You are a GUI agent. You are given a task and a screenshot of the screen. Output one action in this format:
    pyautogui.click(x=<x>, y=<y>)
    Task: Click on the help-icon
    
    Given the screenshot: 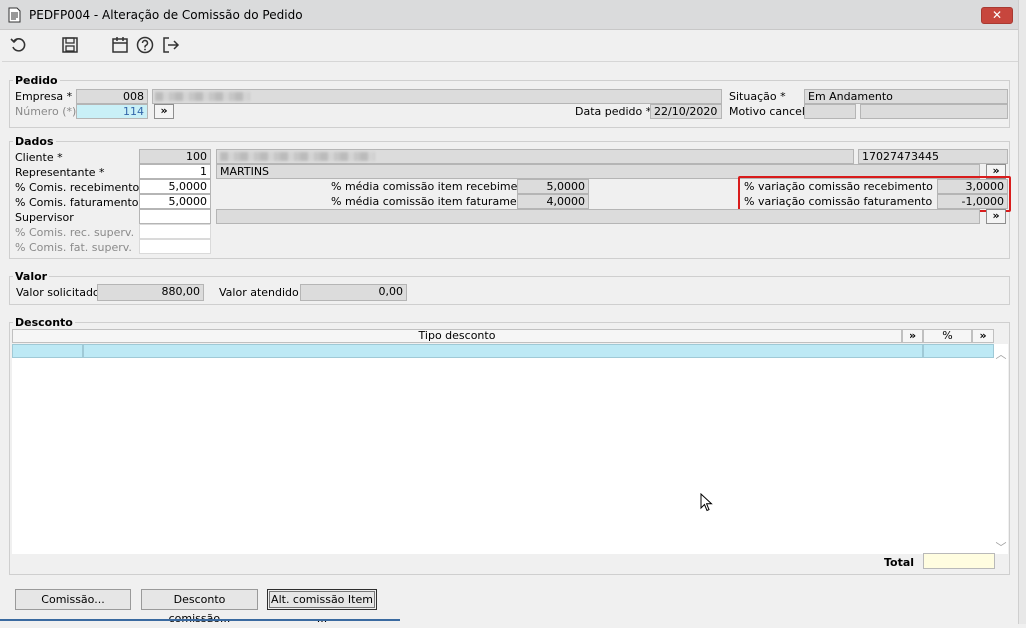 What is the action you would take?
    pyautogui.click(x=145, y=45)
    